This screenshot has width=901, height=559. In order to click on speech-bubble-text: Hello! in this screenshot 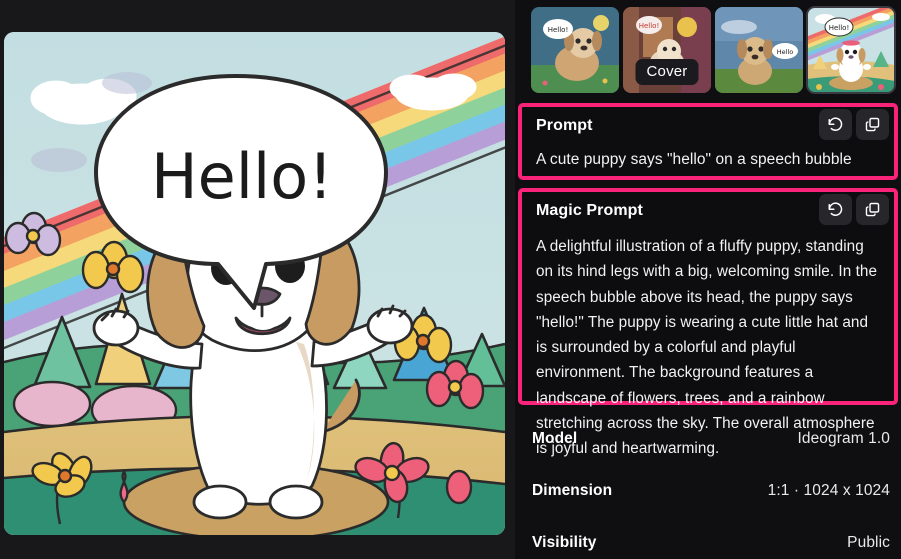, I will do `click(242, 176)`.